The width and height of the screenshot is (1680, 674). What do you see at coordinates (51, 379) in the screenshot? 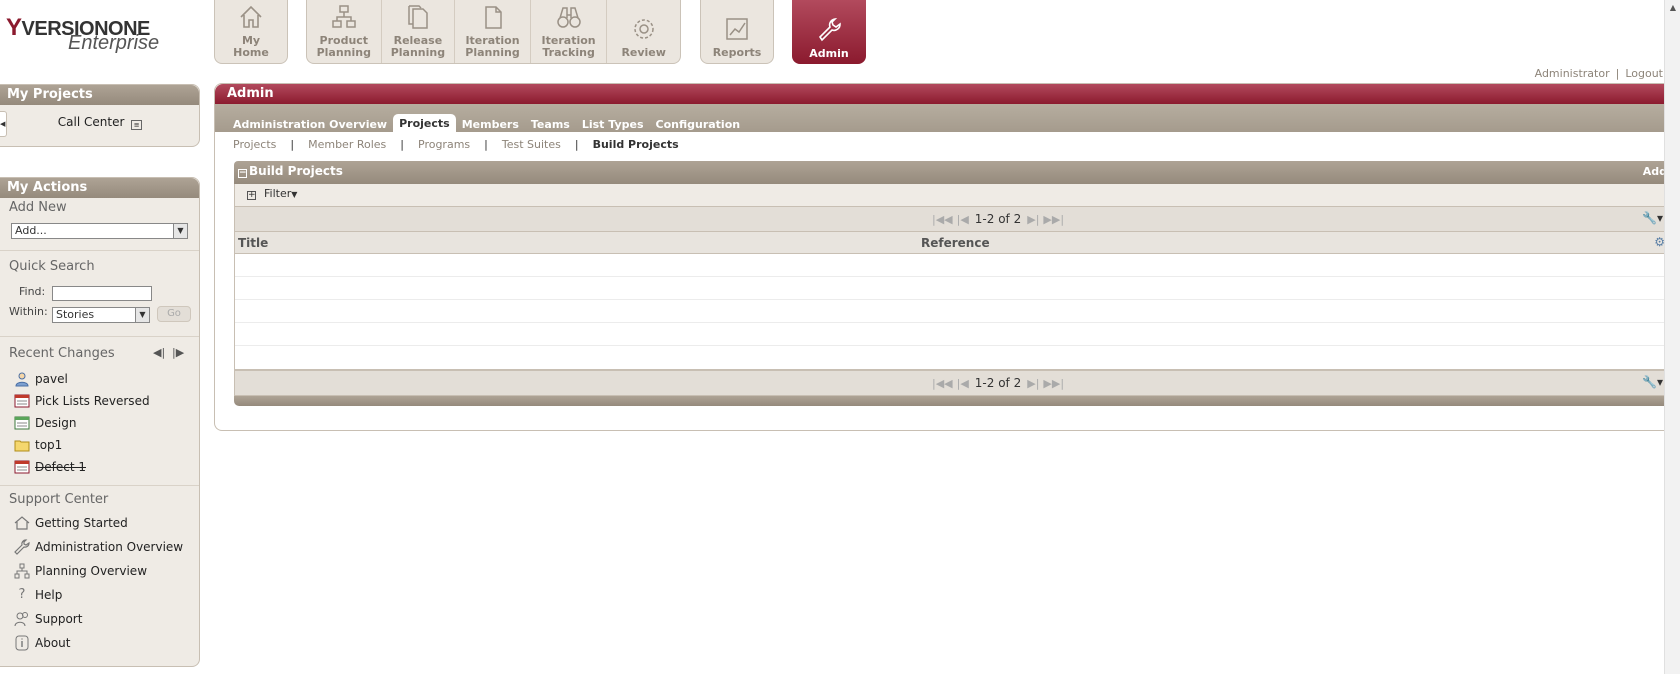
I see `recent-item-label: pavel` at bounding box center [51, 379].